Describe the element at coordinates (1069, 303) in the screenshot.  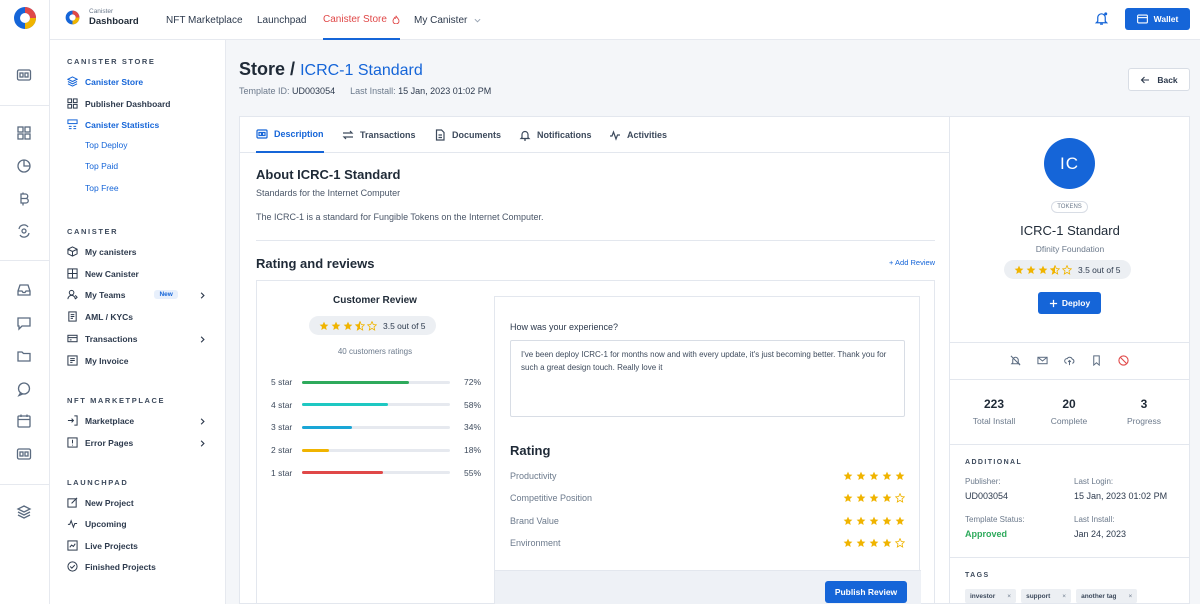
I see `deploy-button: Deploy` at that location.